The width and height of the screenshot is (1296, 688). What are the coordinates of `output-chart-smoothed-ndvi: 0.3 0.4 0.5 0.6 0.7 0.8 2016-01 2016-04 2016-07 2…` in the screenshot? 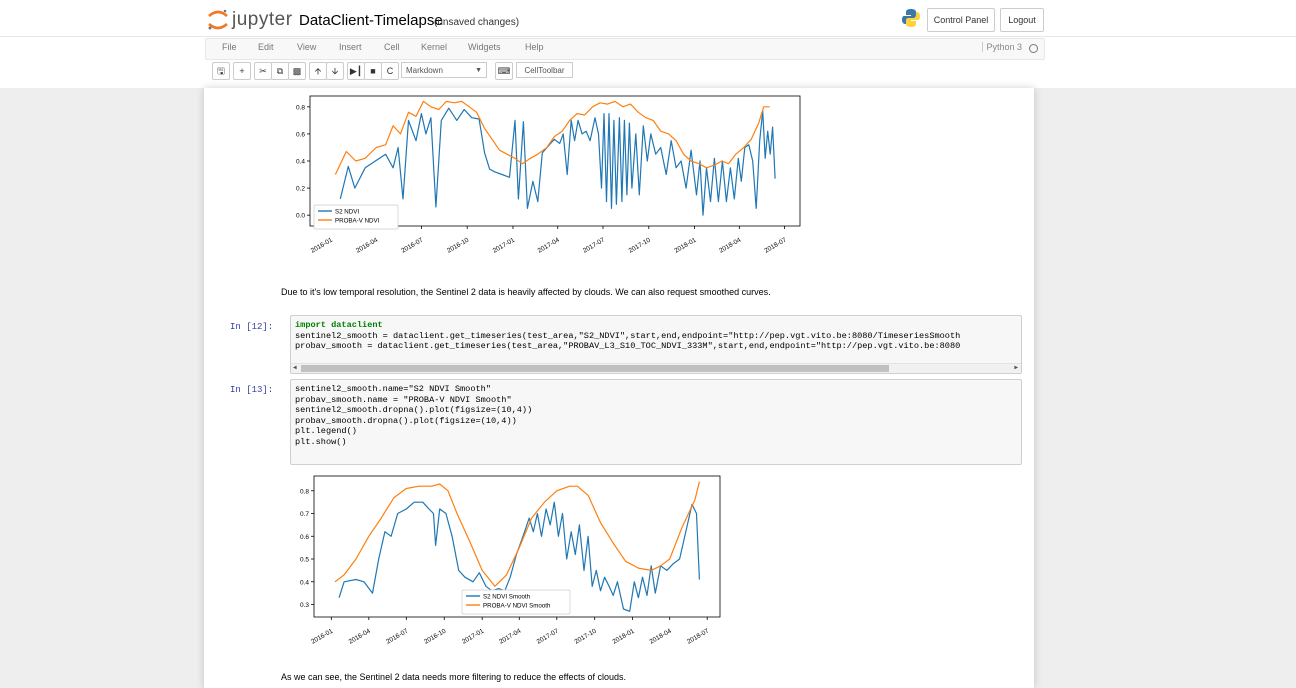 It's located at (510, 560).